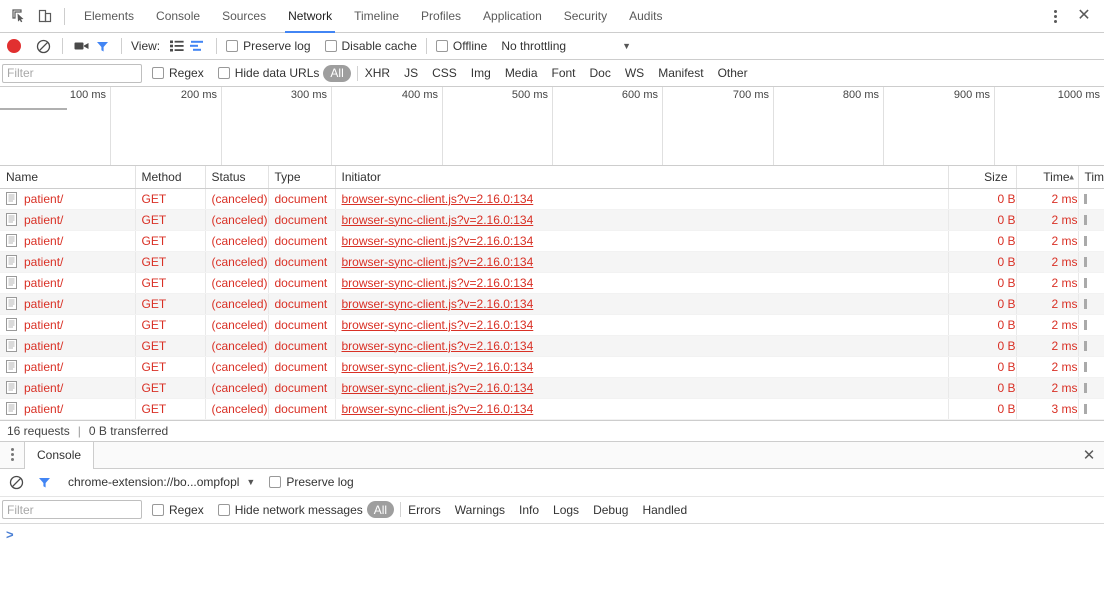  Describe the element at coordinates (1089, 455) in the screenshot. I see `drawer-close-icon: ✕` at that location.